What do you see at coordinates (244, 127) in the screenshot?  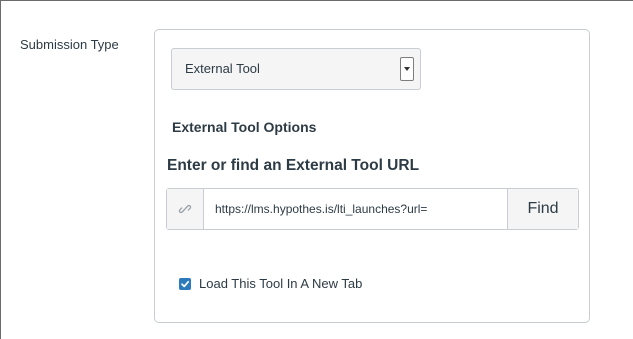 I see `external-tool-options-heading: External Tool Options` at bounding box center [244, 127].